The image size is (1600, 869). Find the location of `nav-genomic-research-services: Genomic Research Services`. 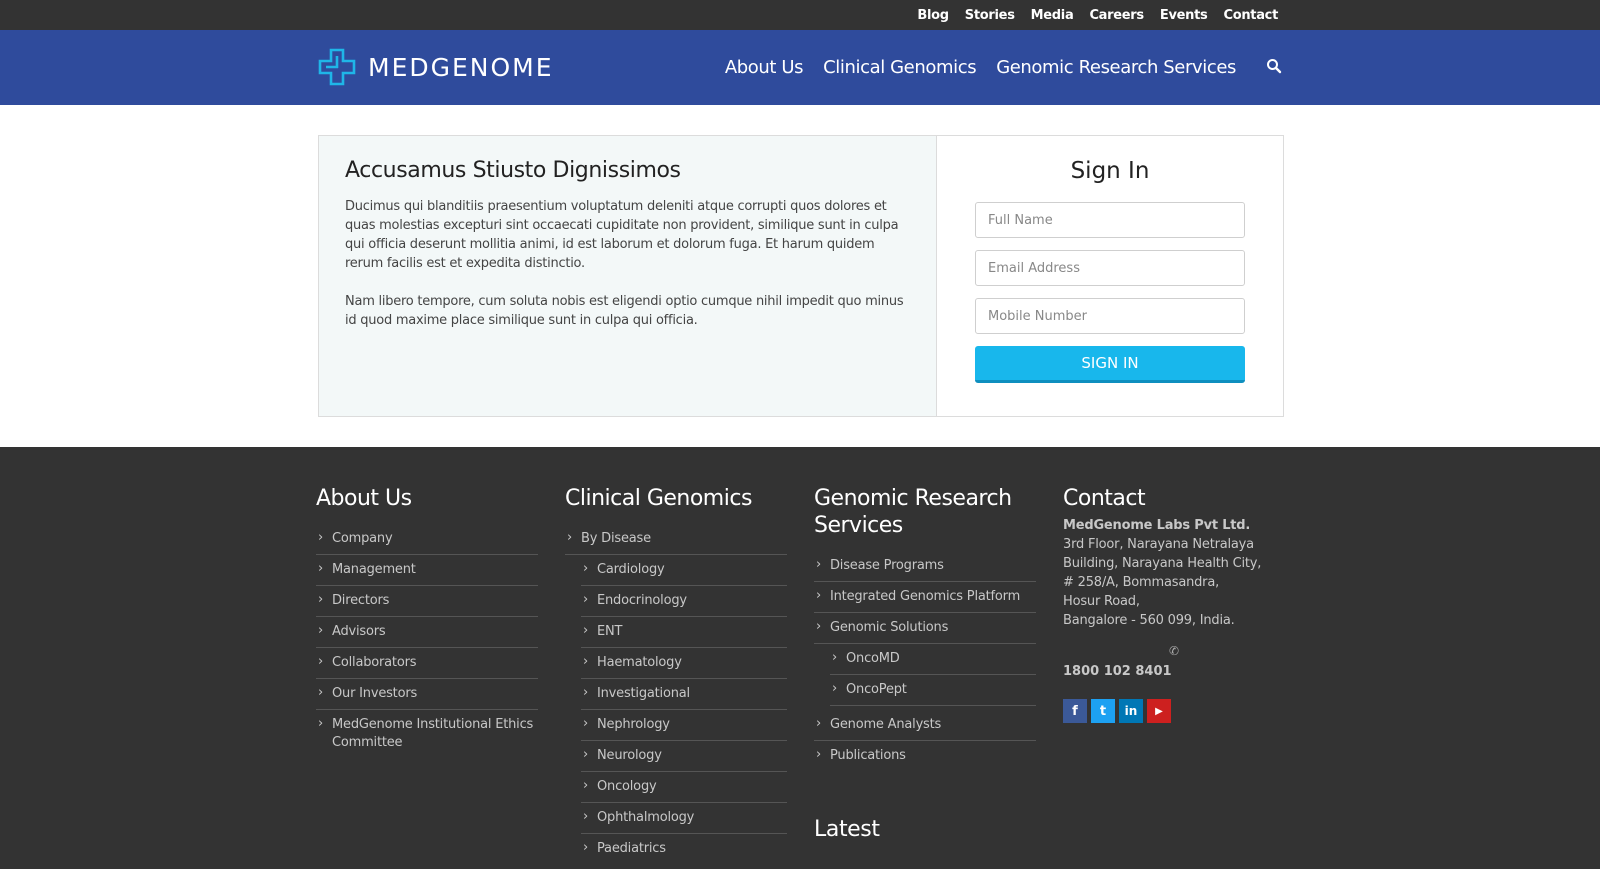

nav-genomic-research-services: Genomic Research Services is located at coordinates (1116, 67).